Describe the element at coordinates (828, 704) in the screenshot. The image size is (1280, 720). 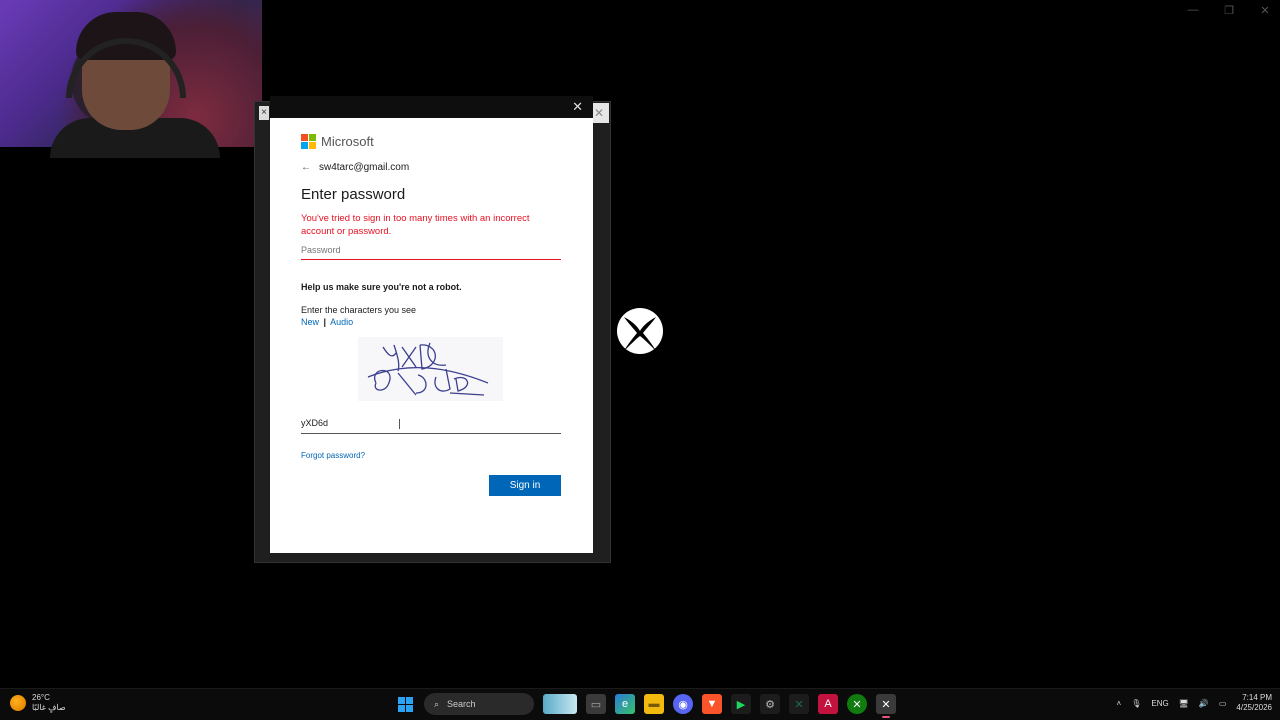
I see `adobe-icon: A` at that location.